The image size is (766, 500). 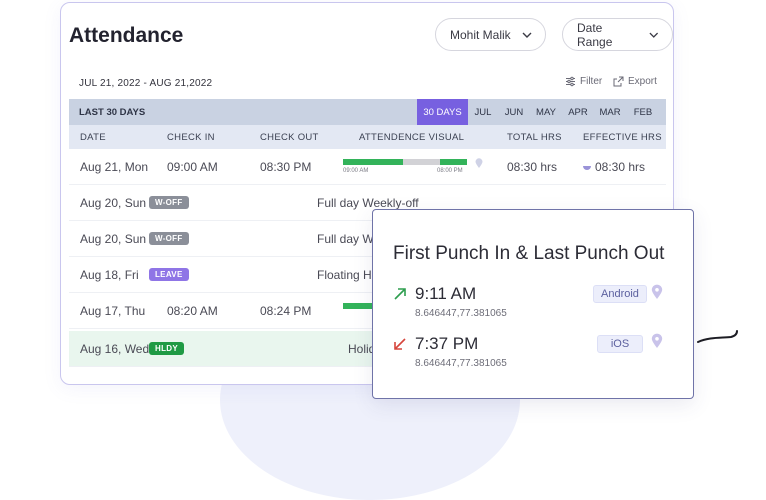 I want to click on date-range-dropdown: Date Range, so click(x=617, y=34).